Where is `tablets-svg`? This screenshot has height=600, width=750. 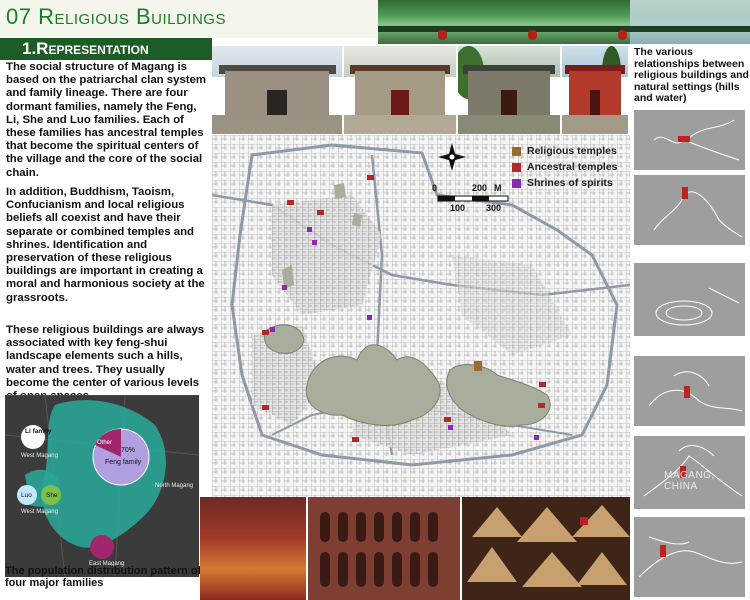 tablets-svg is located at coordinates (384, 548).